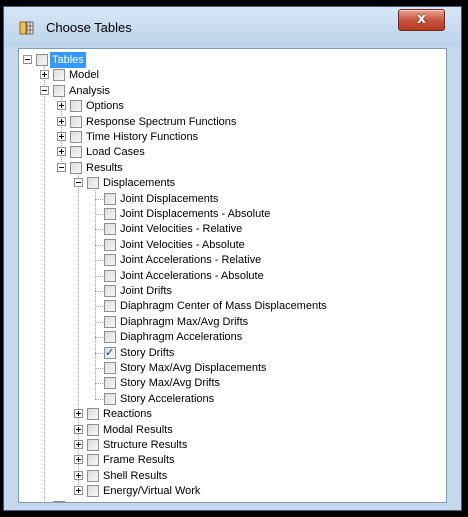 This screenshot has width=468, height=517. Describe the element at coordinates (223, 306) in the screenshot. I see `tree-item-label: Diaphragm Center of Mass Displacements` at that location.